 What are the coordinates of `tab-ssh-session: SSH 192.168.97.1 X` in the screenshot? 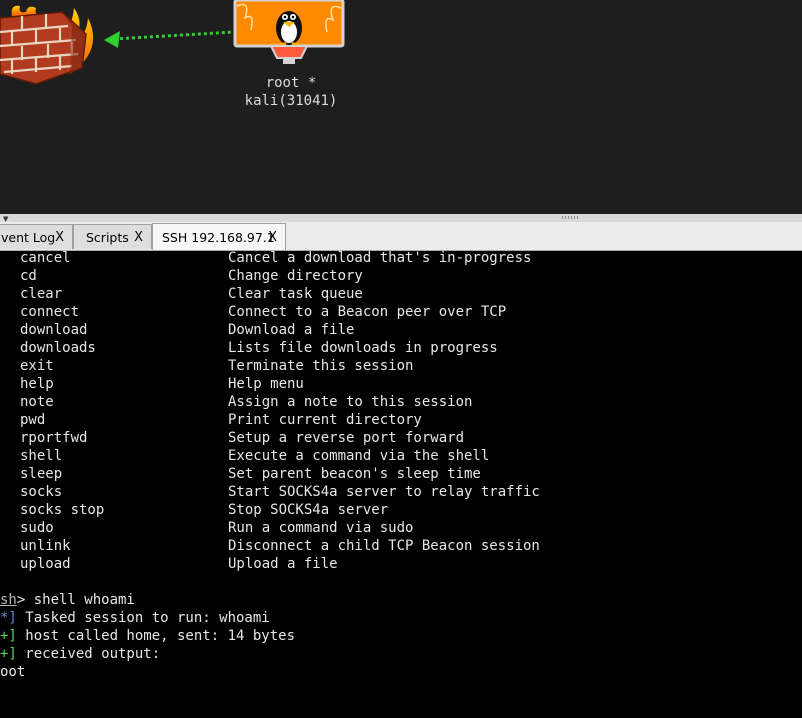 It's located at (219, 236).